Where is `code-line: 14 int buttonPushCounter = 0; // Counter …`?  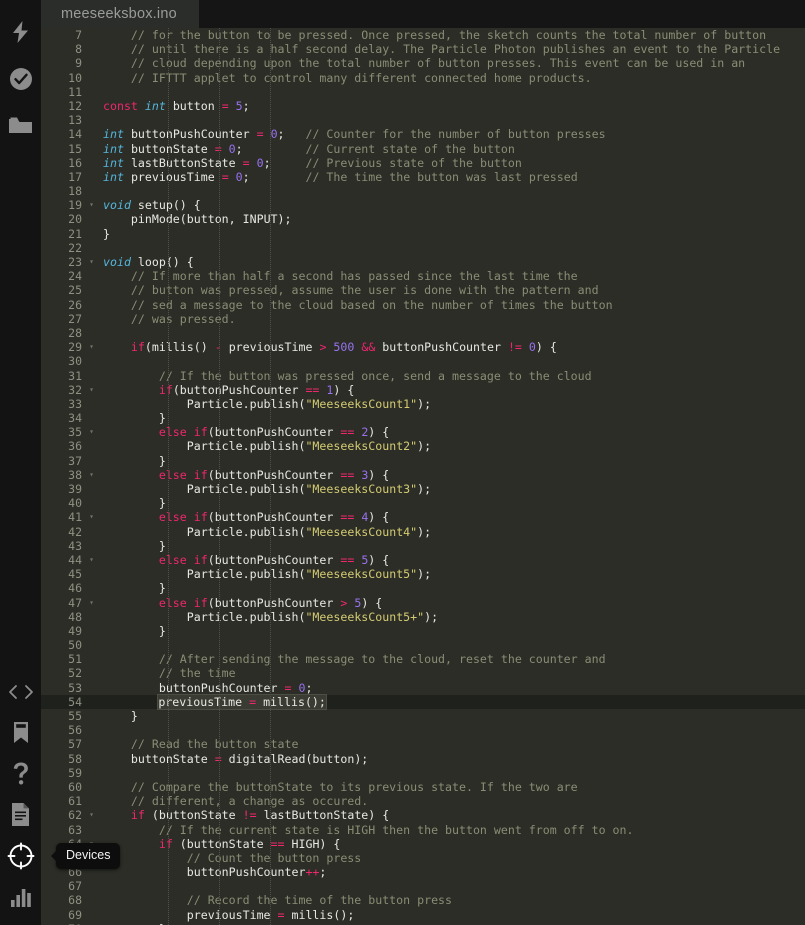 code-line: 14 int buttonPushCounter = 0; // Counter … is located at coordinates (423, 134).